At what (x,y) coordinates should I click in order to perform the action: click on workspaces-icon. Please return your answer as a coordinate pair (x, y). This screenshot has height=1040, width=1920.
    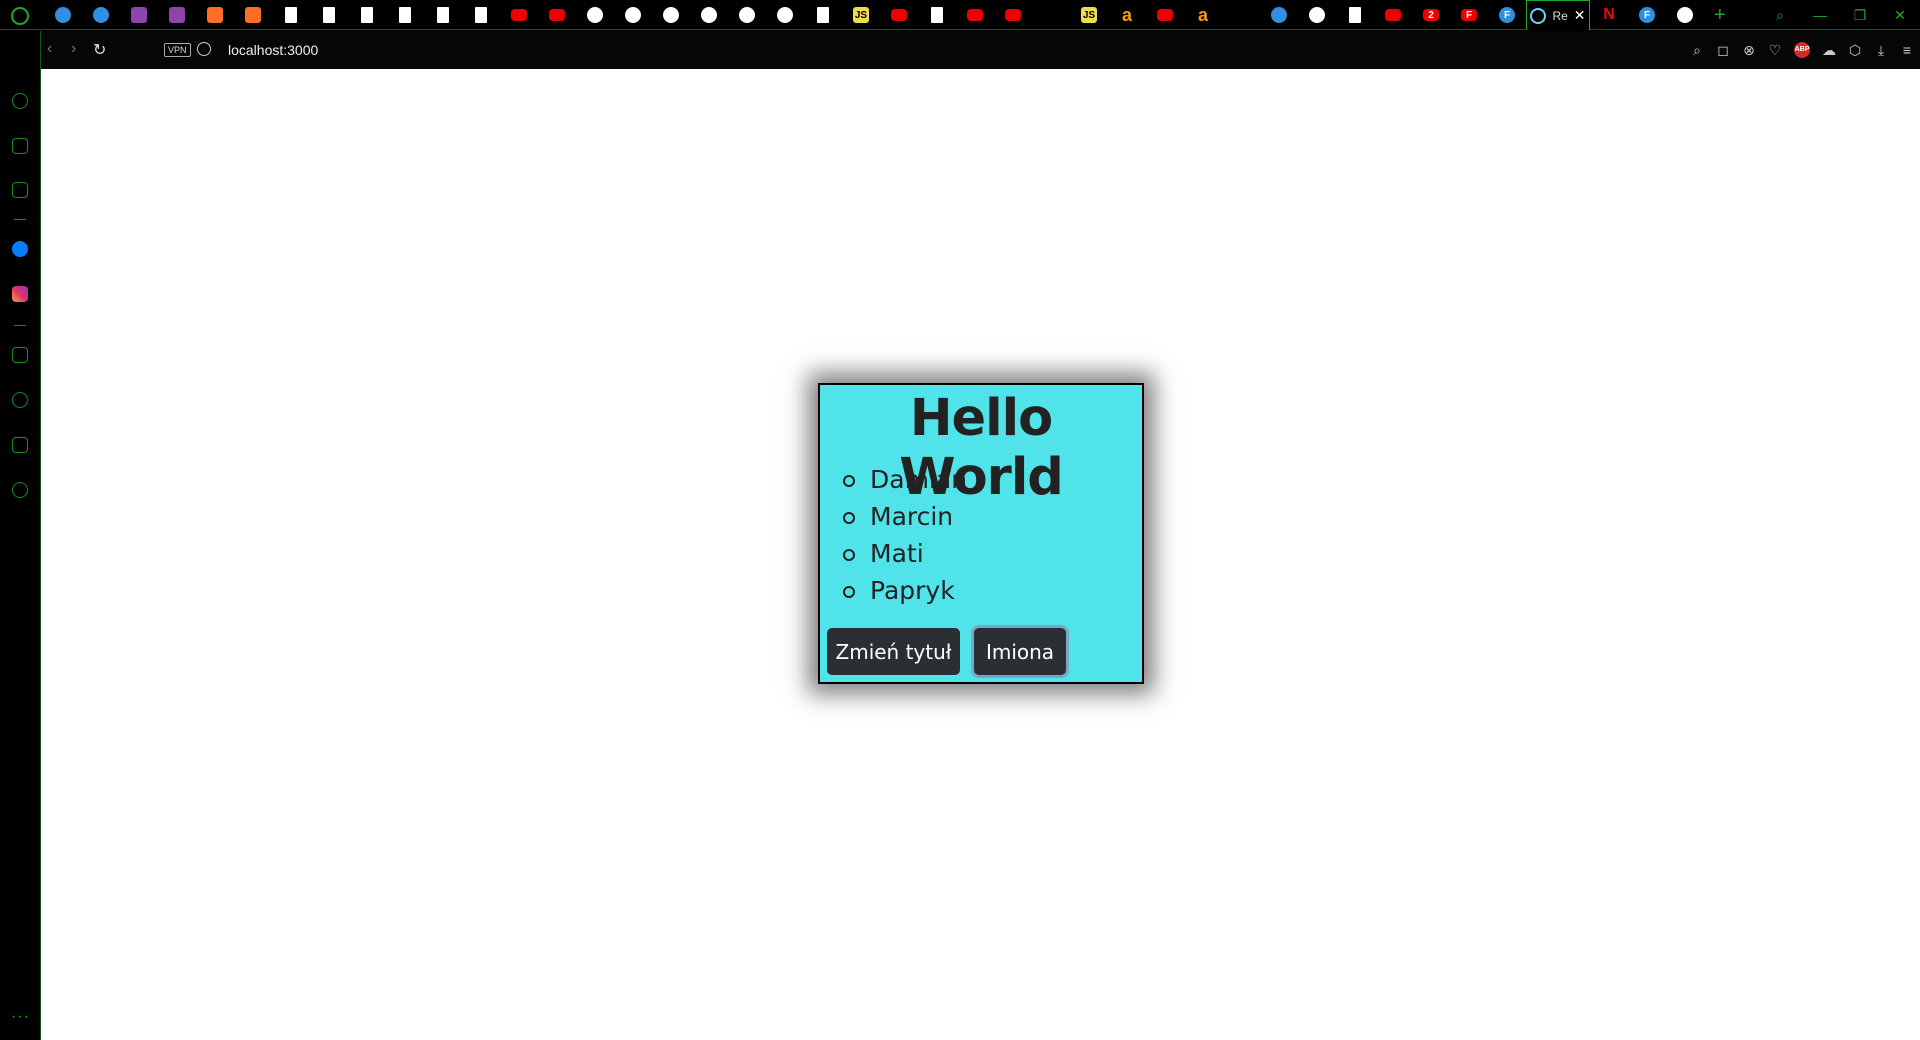
    Looking at the image, I should click on (20, 355).